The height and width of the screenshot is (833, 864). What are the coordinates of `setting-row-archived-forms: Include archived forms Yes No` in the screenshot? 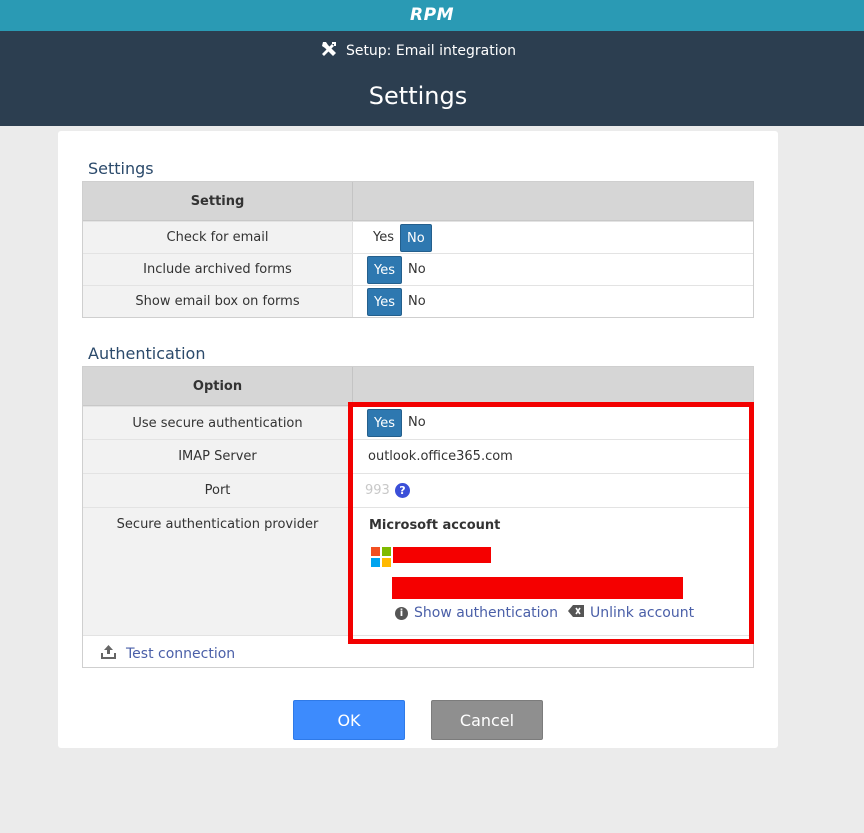 It's located at (418, 269).